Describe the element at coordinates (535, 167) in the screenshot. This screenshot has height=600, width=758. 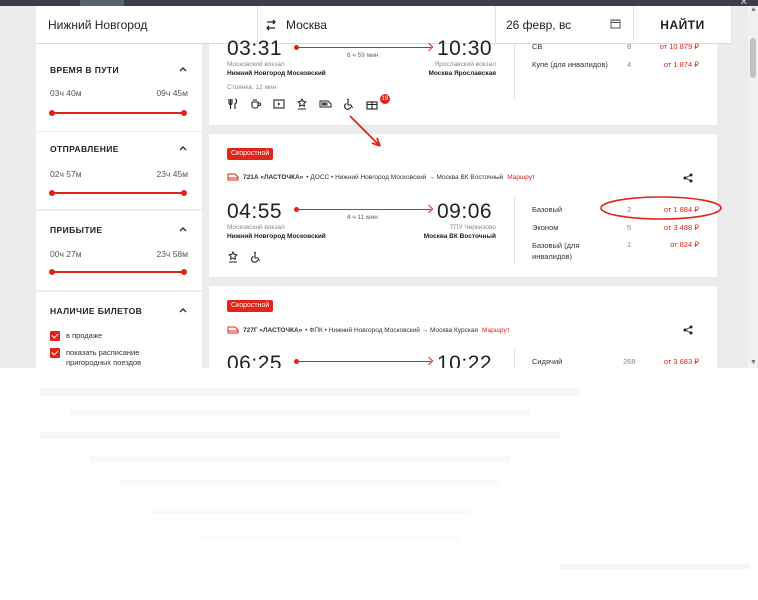
I see `annotation-overlay` at that location.